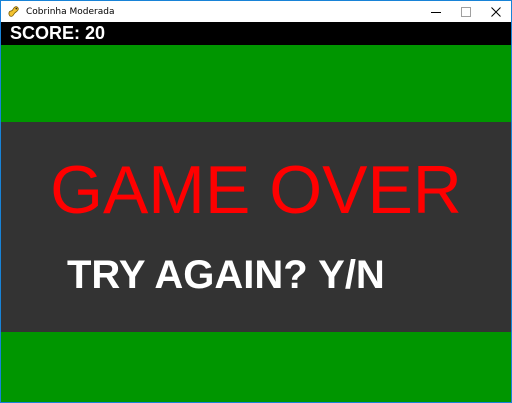 The image size is (512, 403). I want to click on minimize-icon, so click(436, 12).